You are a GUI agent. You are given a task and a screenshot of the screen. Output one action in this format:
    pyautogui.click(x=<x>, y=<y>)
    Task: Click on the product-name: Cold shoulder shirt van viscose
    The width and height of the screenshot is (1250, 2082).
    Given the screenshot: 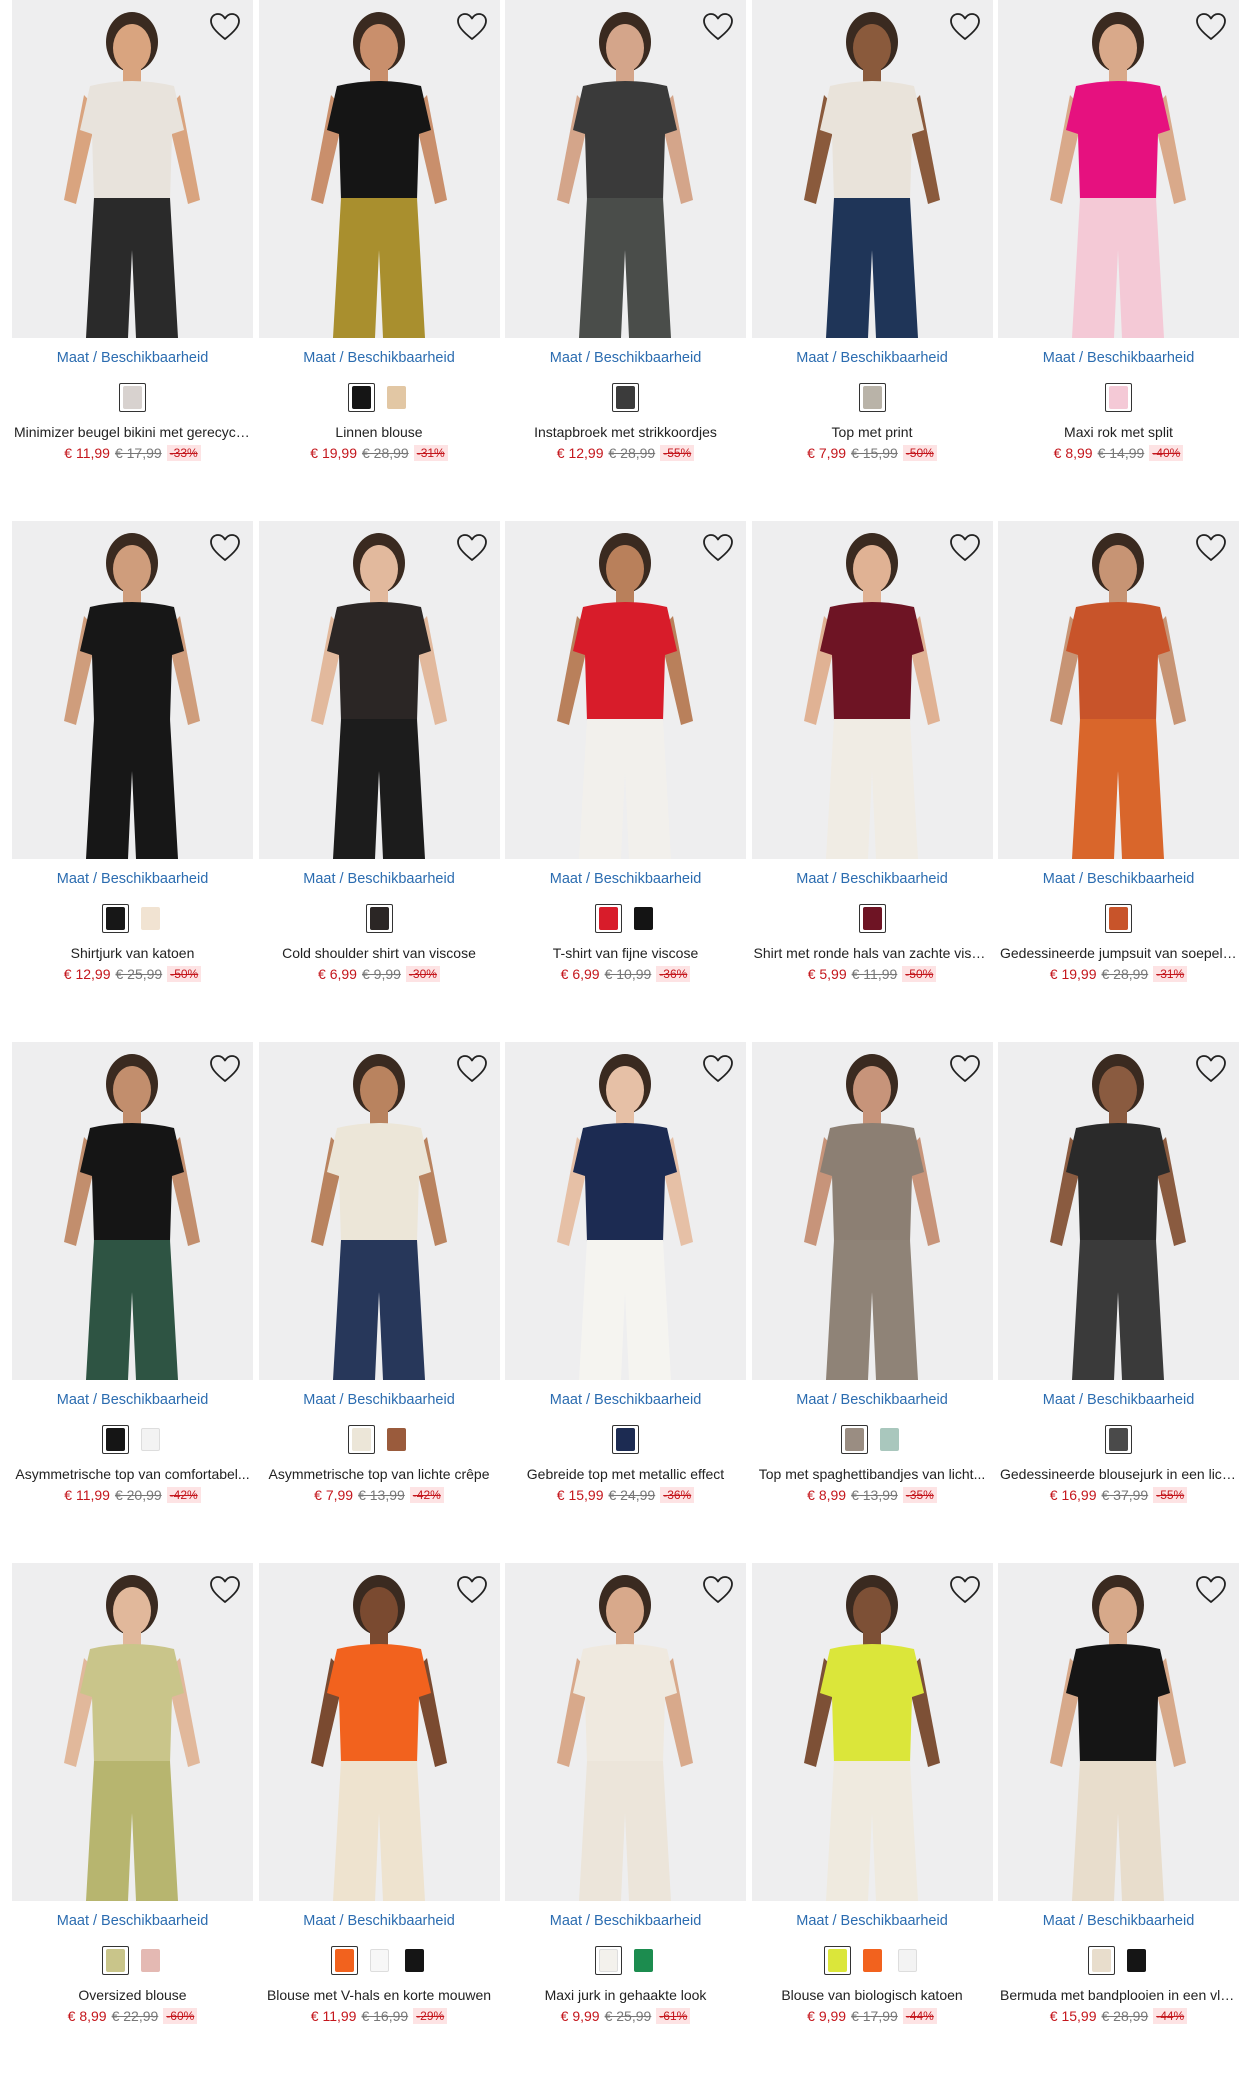 What is the action you would take?
    pyautogui.click(x=379, y=953)
    